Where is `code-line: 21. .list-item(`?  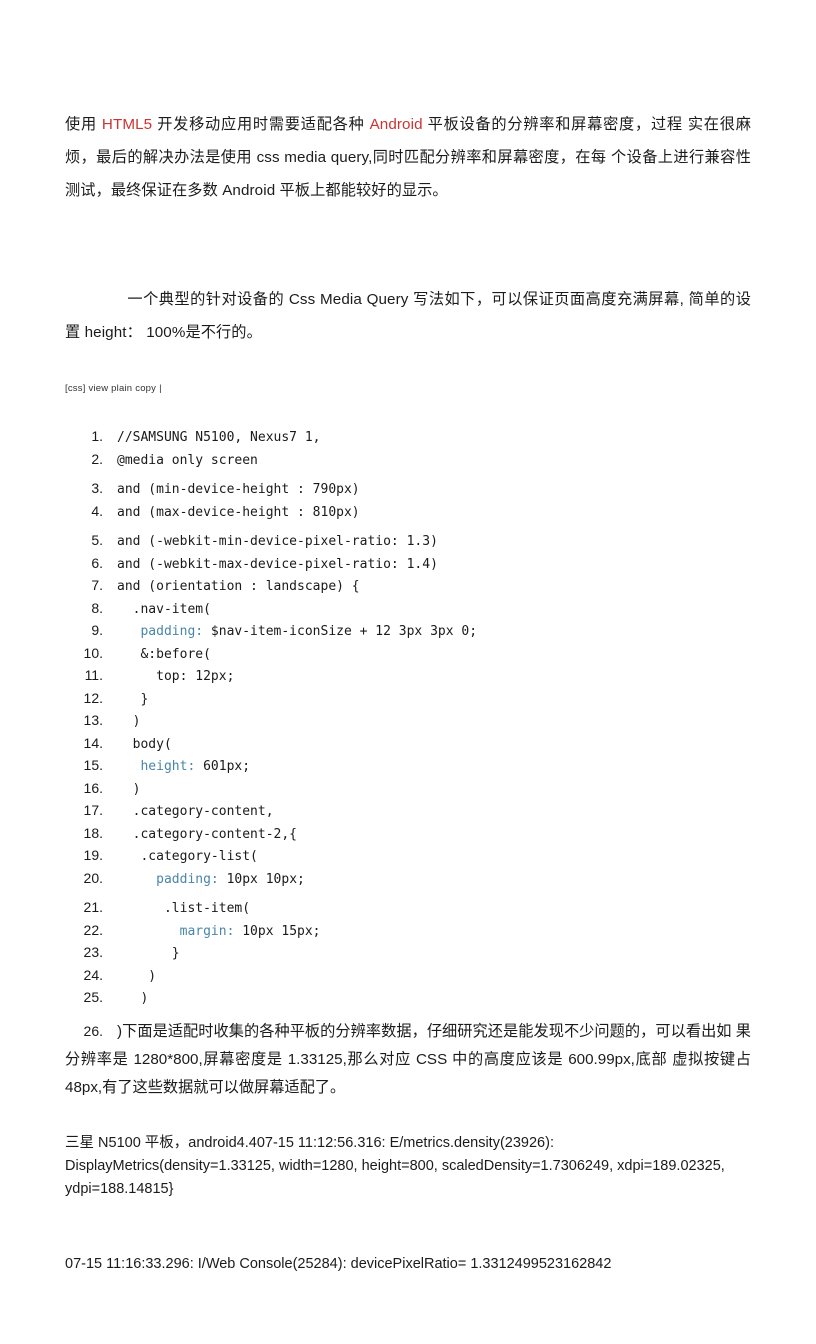 code-line: 21. .list-item( is located at coordinates (408, 908).